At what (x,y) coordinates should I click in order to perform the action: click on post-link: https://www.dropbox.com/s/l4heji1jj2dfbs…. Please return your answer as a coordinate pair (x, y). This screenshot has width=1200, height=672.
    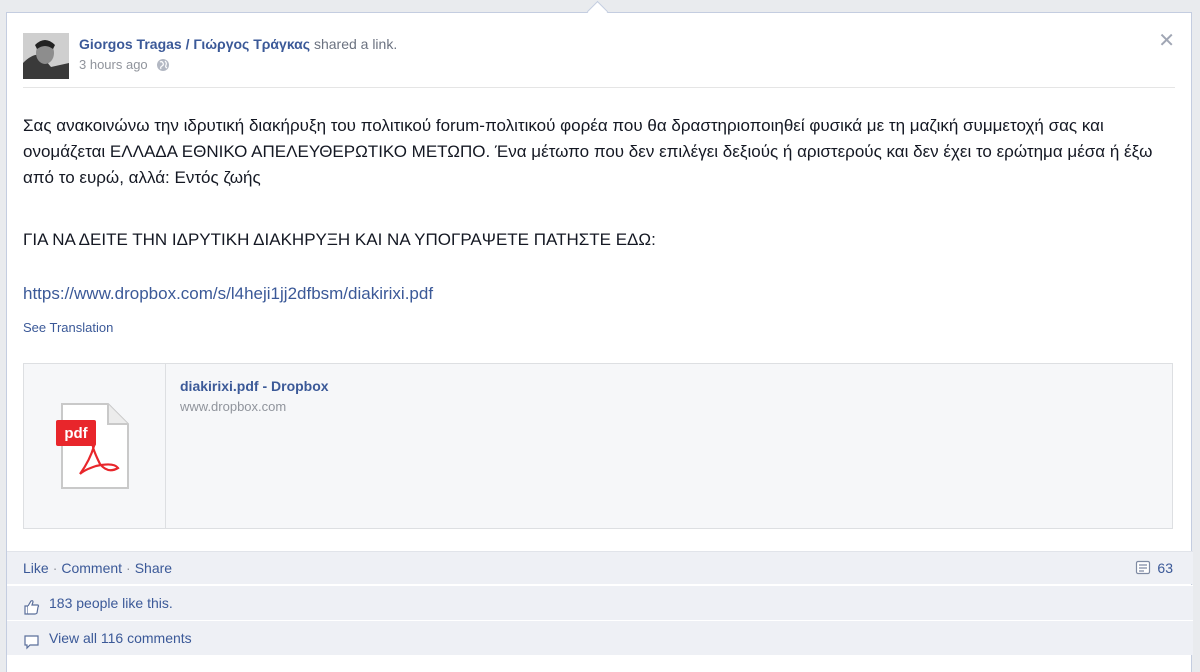
    Looking at the image, I should click on (228, 294).